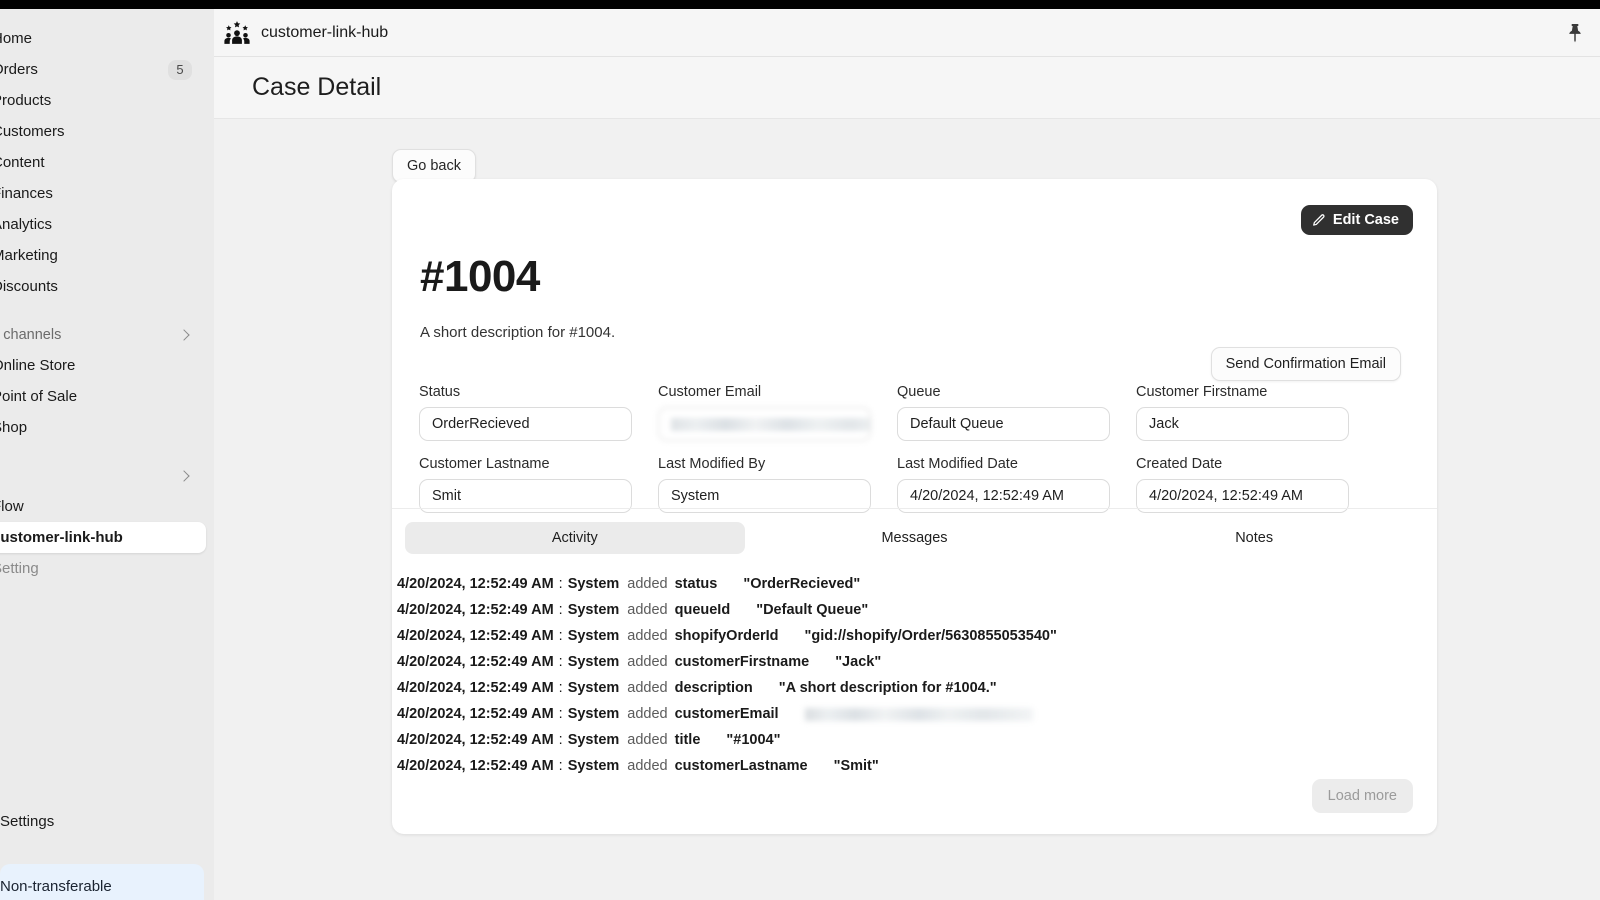 The height and width of the screenshot is (900, 1600). What do you see at coordinates (575, 538) in the screenshot?
I see `tab-activity: Activity` at bounding box center [575, 538].